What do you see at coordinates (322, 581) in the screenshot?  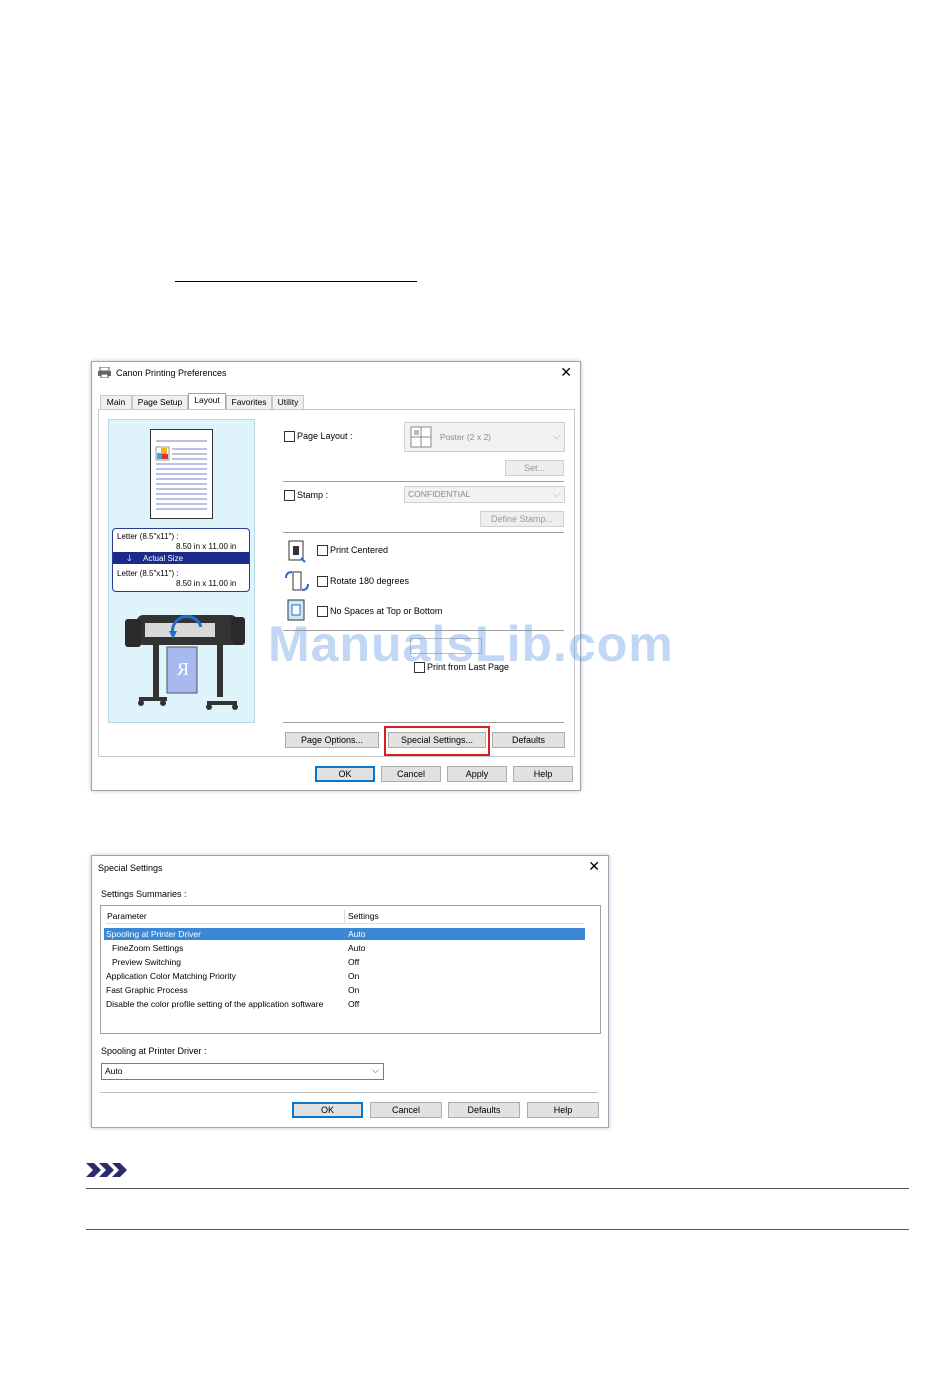 I see `rotate-180-checkbox` at bounding box center [322, 581].